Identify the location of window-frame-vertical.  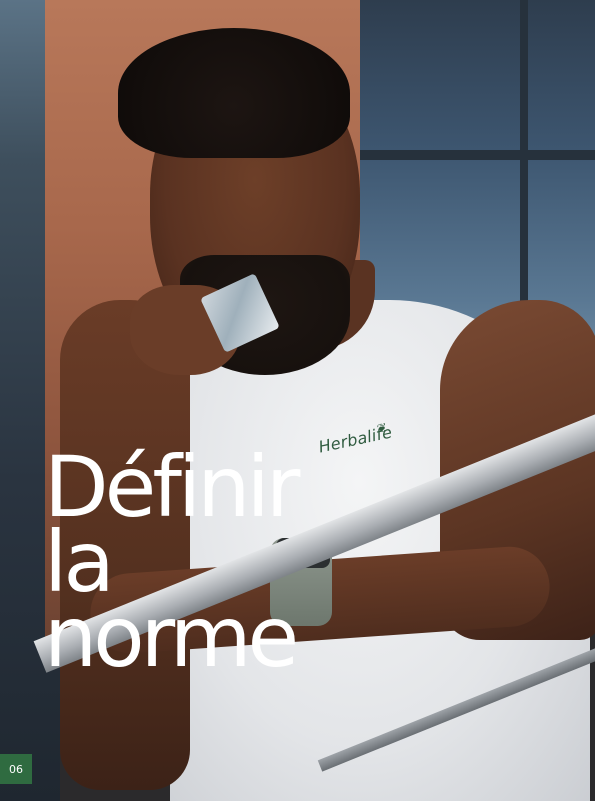
(524, 165).